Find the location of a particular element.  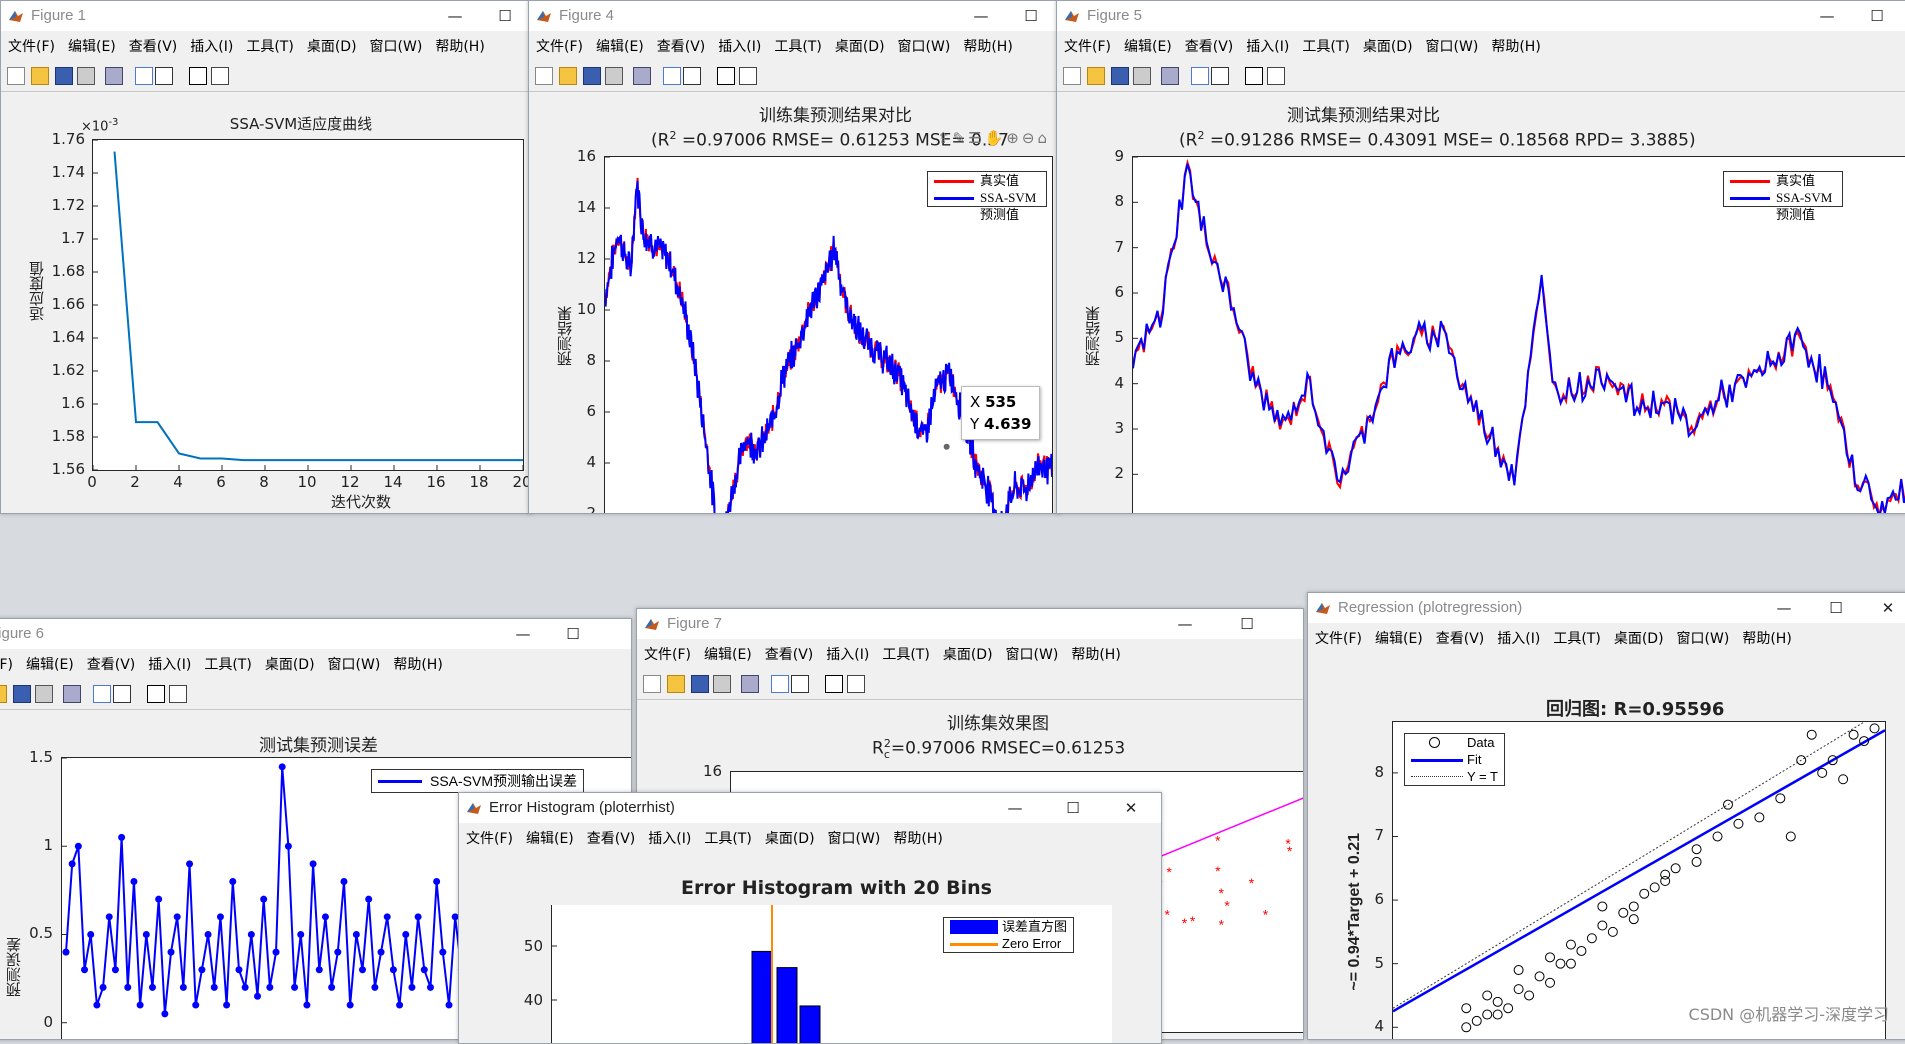

legend: Data Fit Y = T is located at coordinates (1454, 759).